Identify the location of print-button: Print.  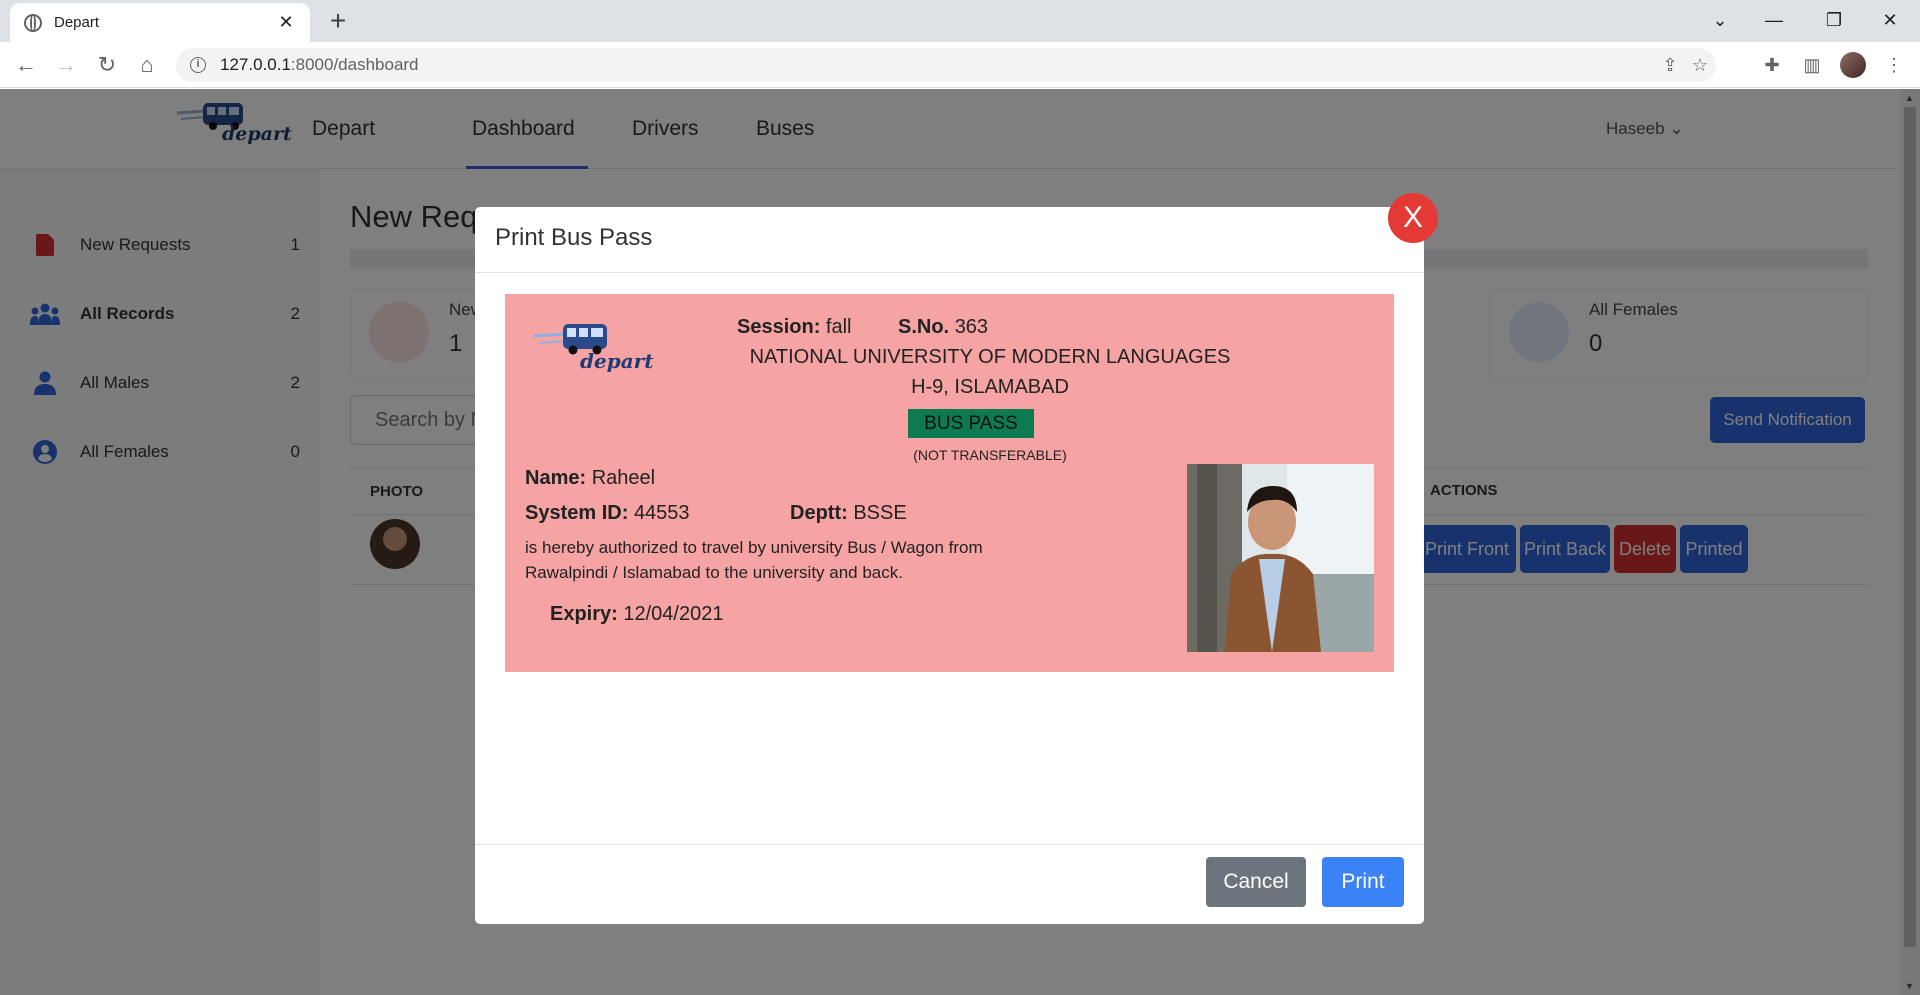
(1363, 882).